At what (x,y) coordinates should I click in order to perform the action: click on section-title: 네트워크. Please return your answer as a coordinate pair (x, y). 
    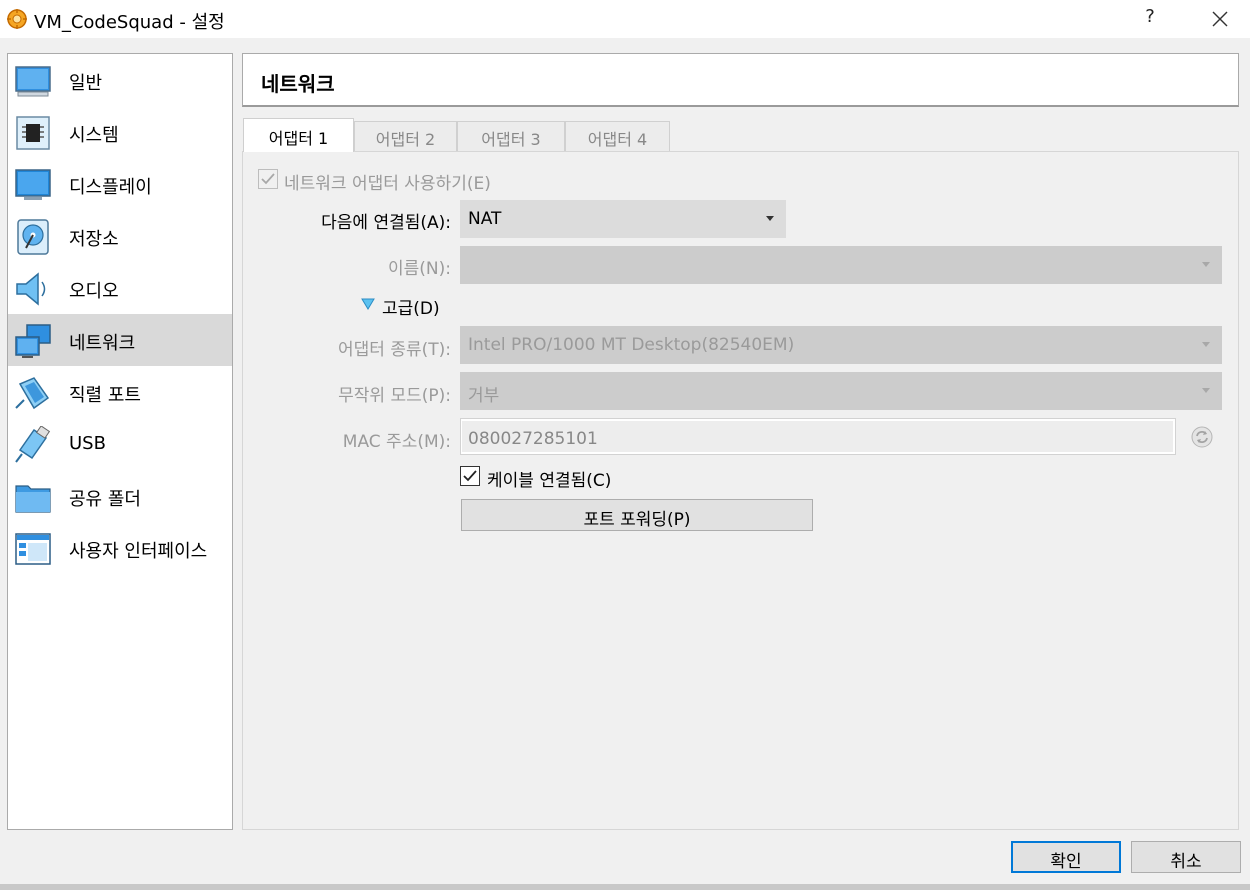
    Looking at the image, I should click on (298, 84).